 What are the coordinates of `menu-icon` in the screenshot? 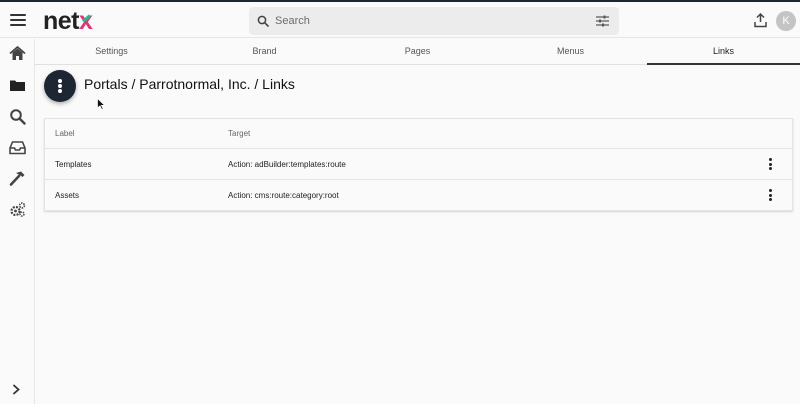 It's located at (18, 20).